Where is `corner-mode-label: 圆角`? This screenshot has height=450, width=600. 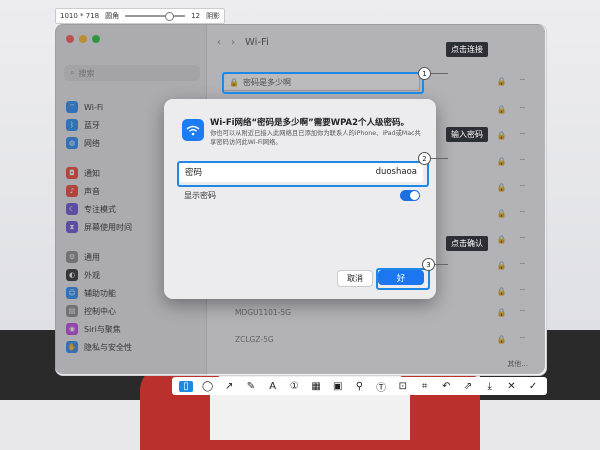
corner-mode-label: 圆角 is located at coordinates (112, 16).